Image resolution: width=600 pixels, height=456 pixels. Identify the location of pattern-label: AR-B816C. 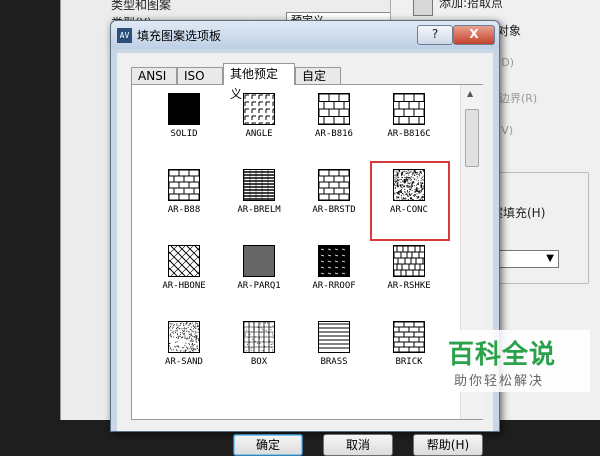
(409, 134).